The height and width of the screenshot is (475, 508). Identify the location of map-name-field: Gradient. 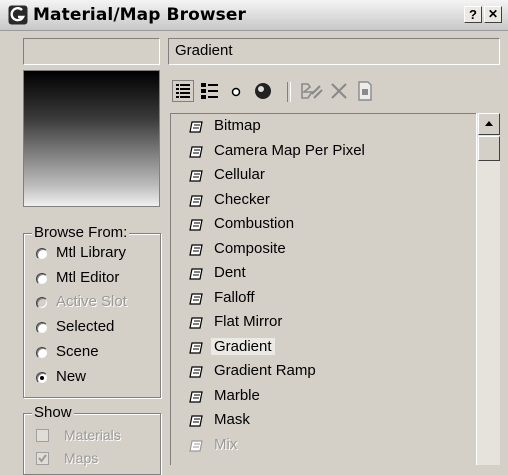
(334, 51).